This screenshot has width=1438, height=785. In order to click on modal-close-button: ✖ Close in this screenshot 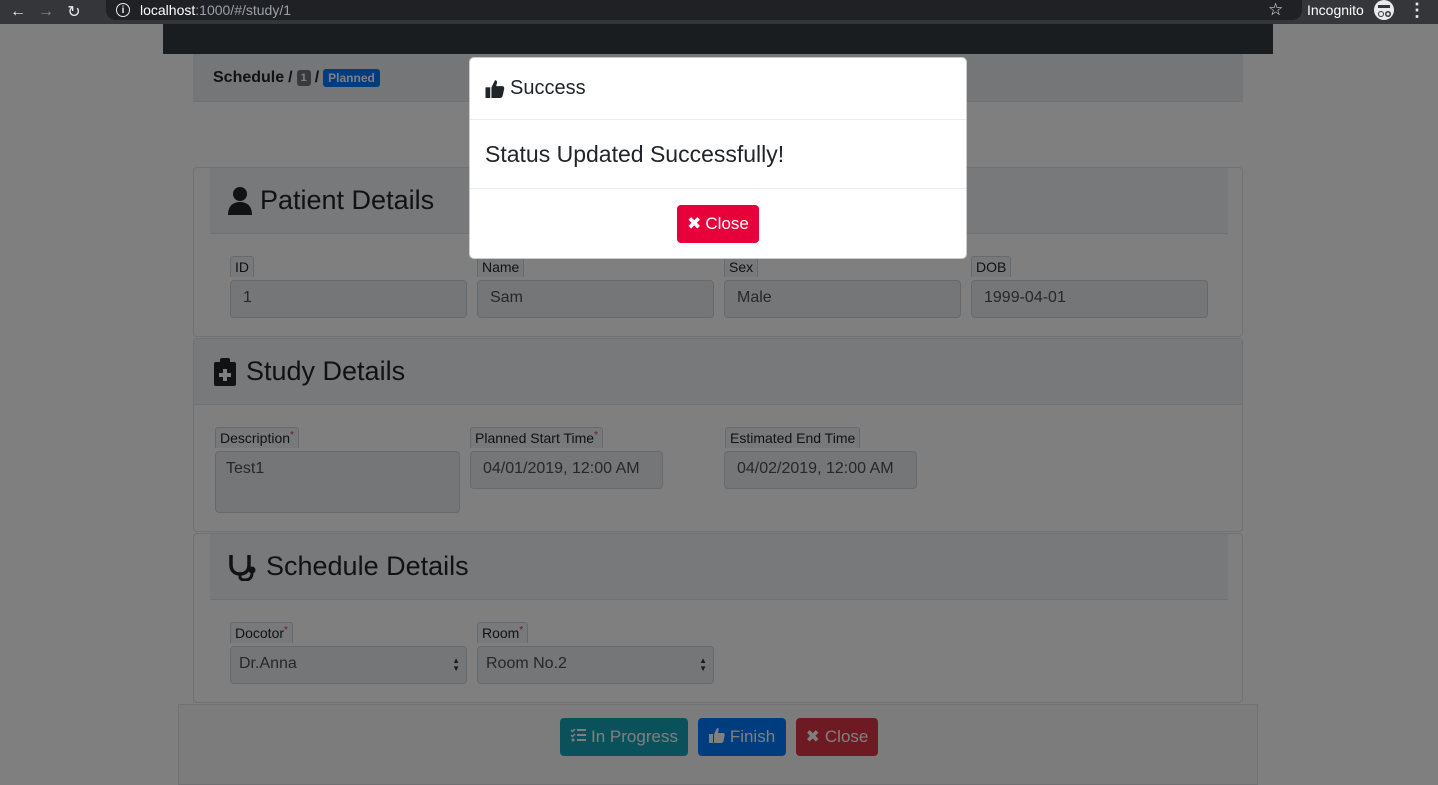, I will do `click(718, 224)`.